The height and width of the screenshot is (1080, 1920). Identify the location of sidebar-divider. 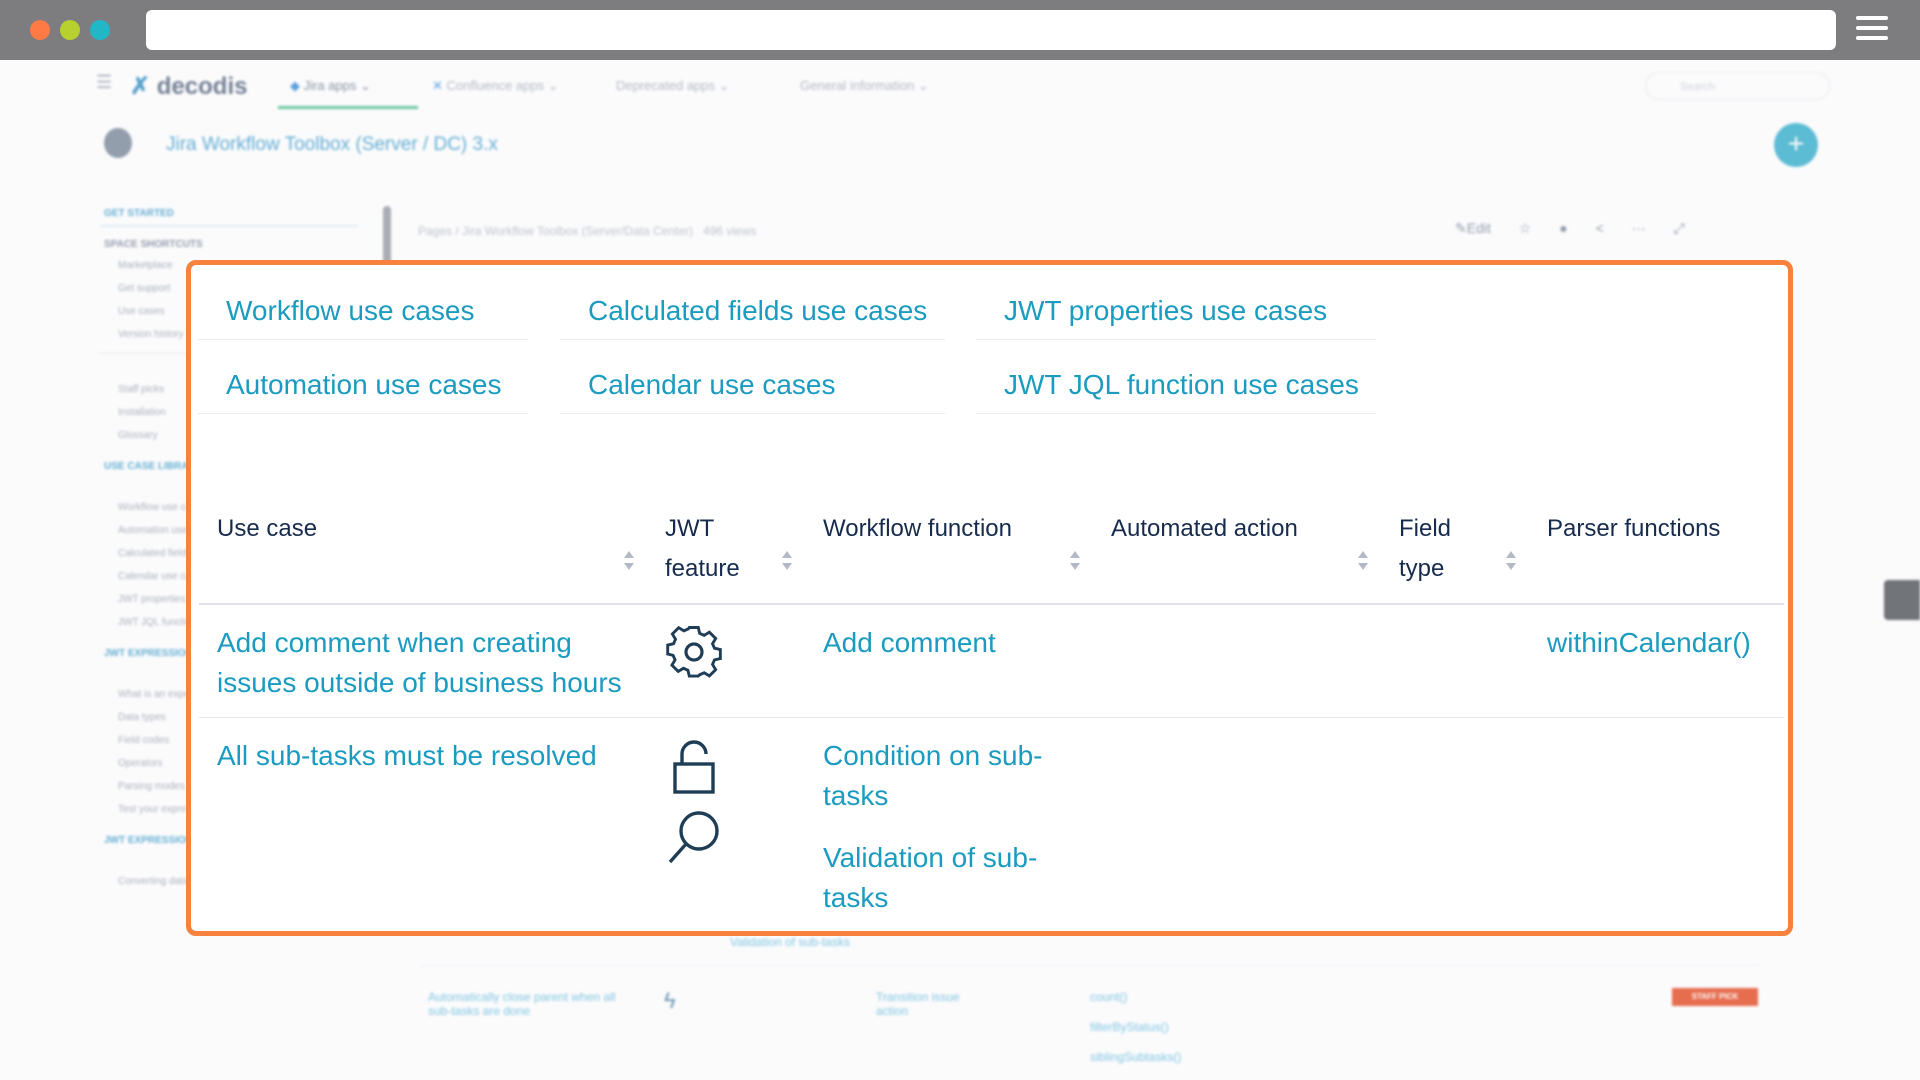
(229, 226).